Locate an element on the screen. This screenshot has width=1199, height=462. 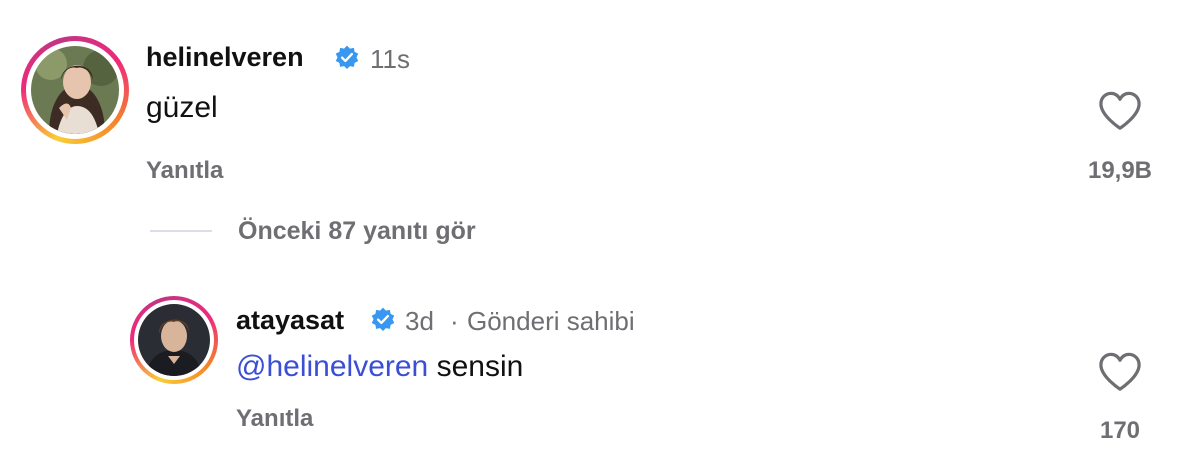
avatar-photo-atayasat is located at coordinates (174, 340).